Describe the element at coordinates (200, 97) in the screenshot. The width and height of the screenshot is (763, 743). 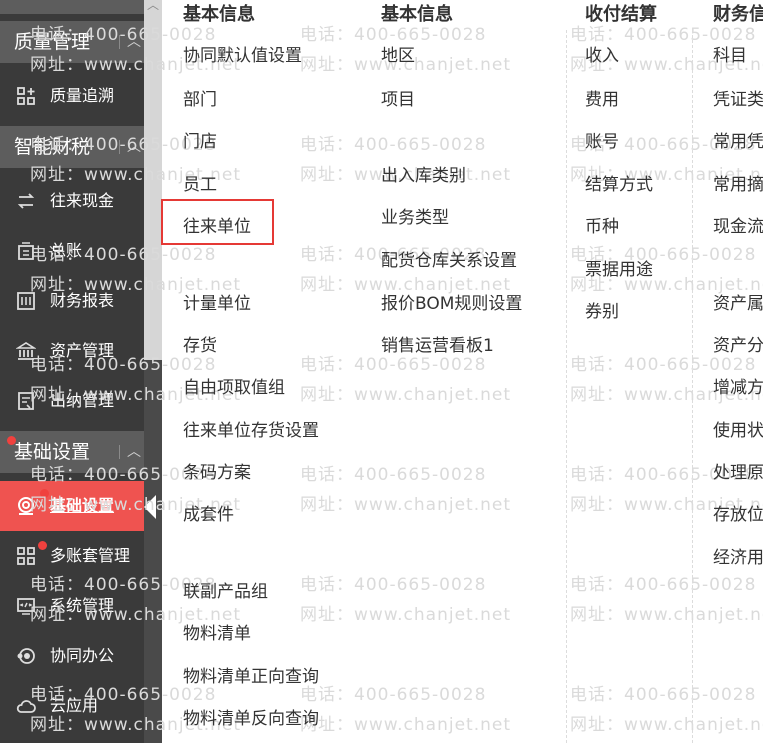
I see `menu-item: 部门` at that location.